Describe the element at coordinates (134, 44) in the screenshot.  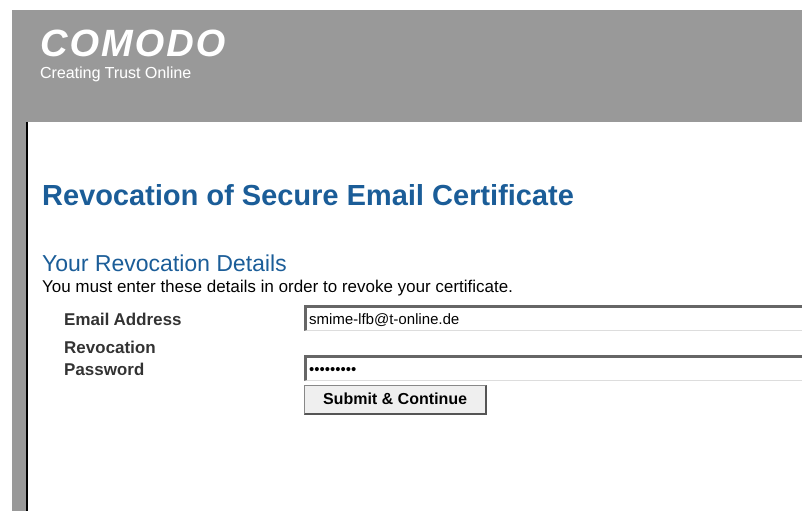
I see `logo: COMODO` at that location.